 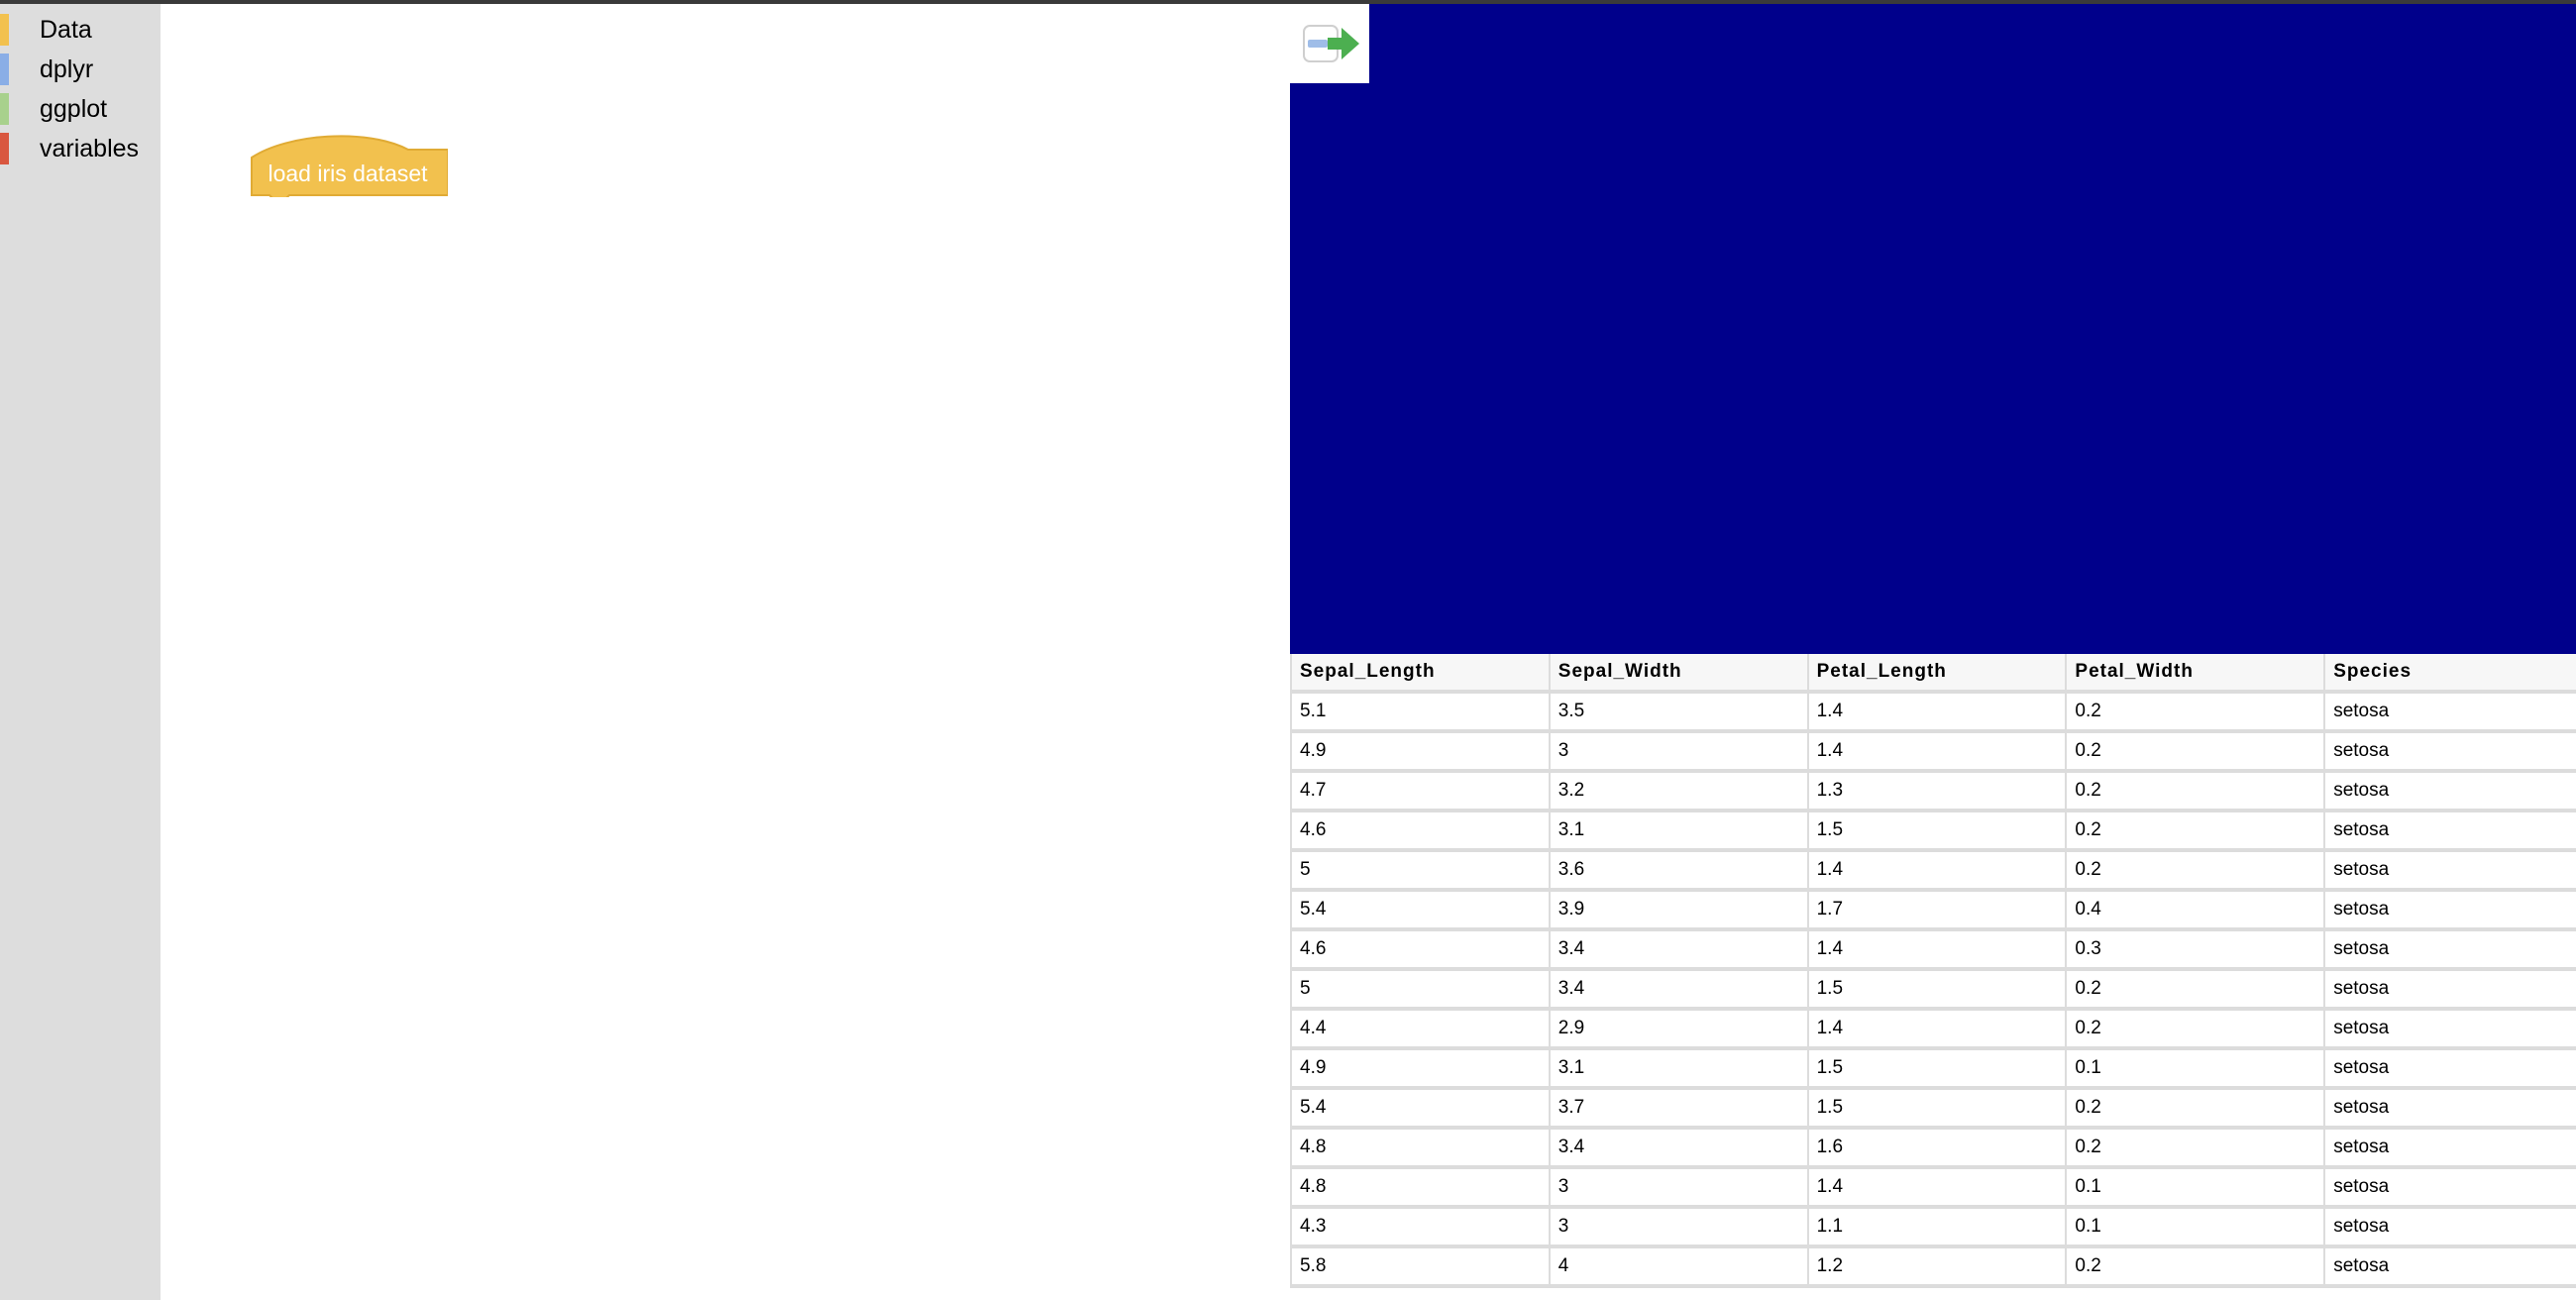 I want to click on blockly-toolbox: Data dplyr ggplot variables, so click(x=80, y=652).